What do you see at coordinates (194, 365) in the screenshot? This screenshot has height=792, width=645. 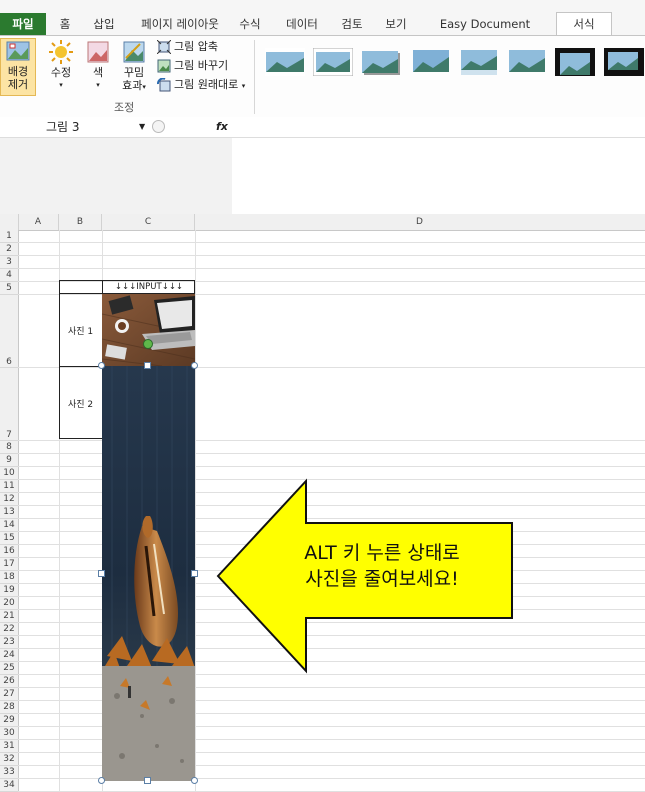 I see `resize-handle-top-right` at bounding box center [194, 365].